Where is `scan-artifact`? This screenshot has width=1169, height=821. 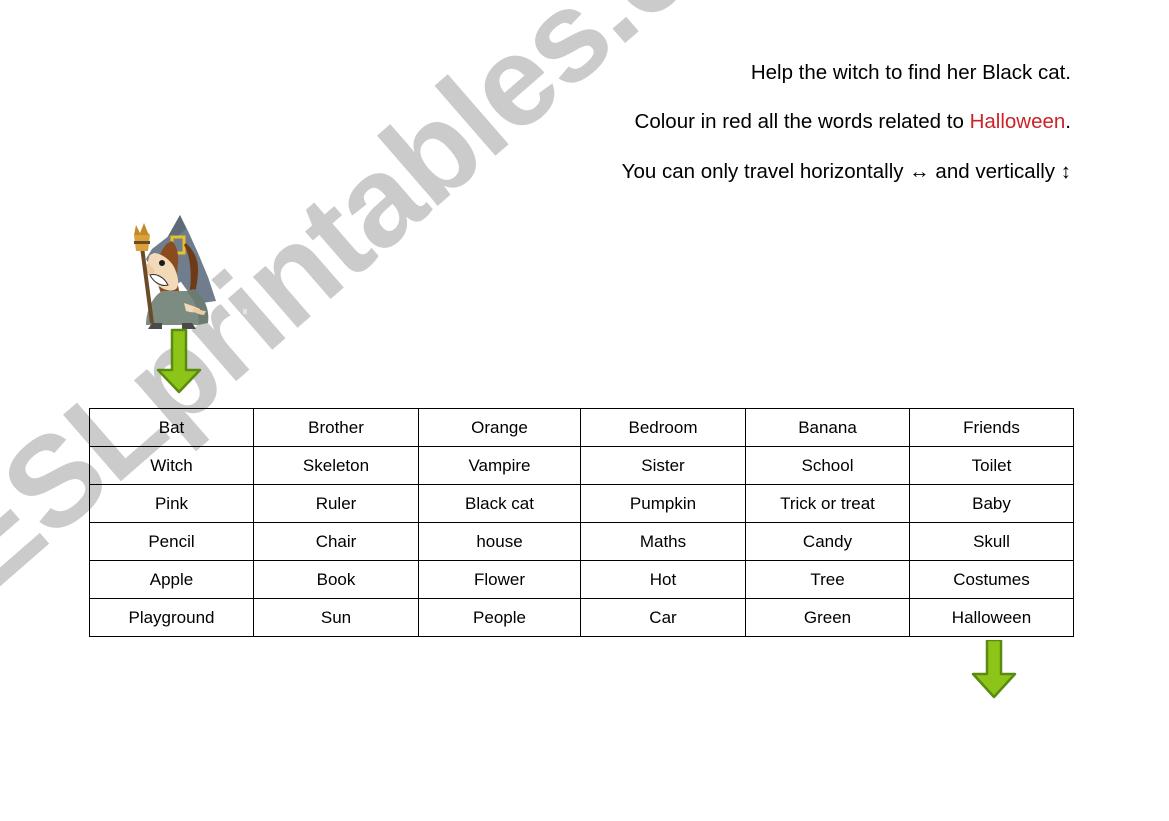
scan-artifact is located at coordinates (245, 311).